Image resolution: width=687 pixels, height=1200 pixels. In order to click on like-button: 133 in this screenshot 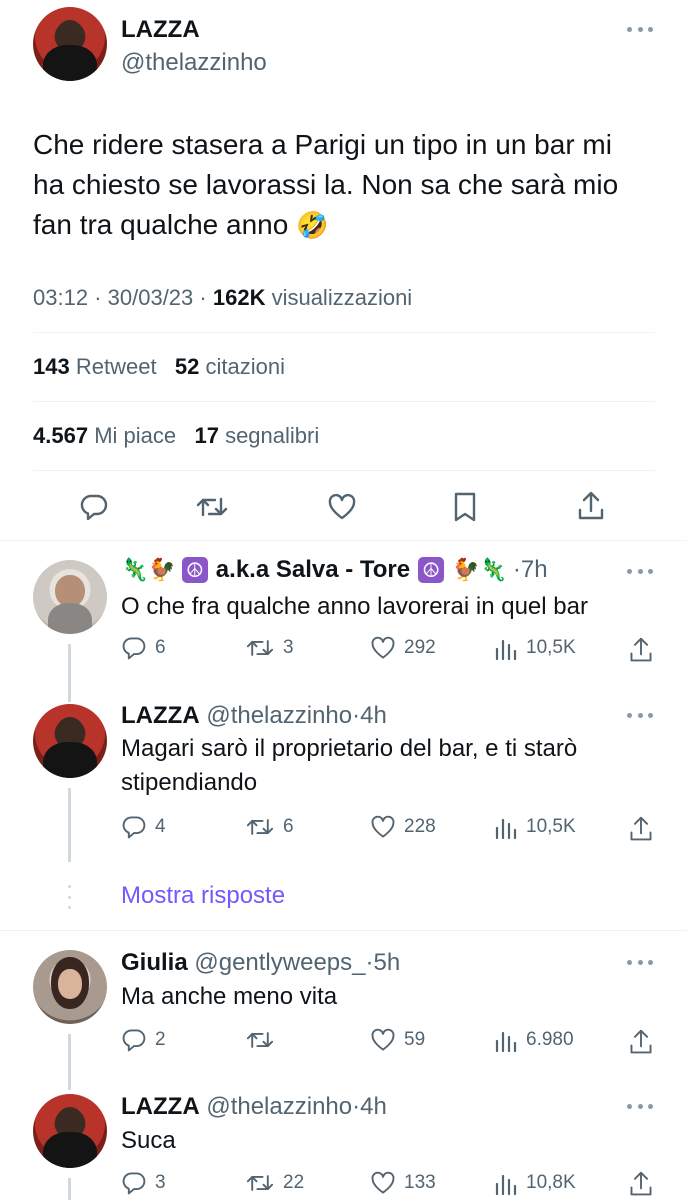, I will do `click(403, 1183)`.